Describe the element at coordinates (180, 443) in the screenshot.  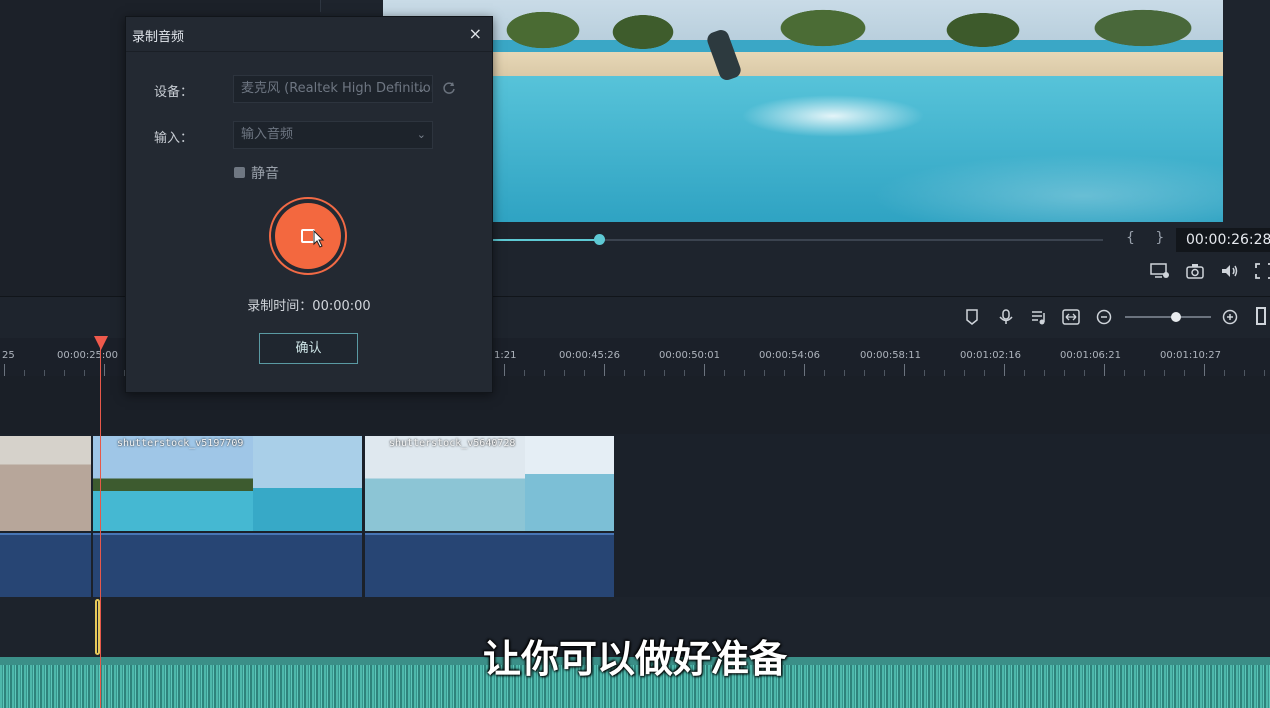
I see `clip-name: shutterstock_v5197709` at that location.